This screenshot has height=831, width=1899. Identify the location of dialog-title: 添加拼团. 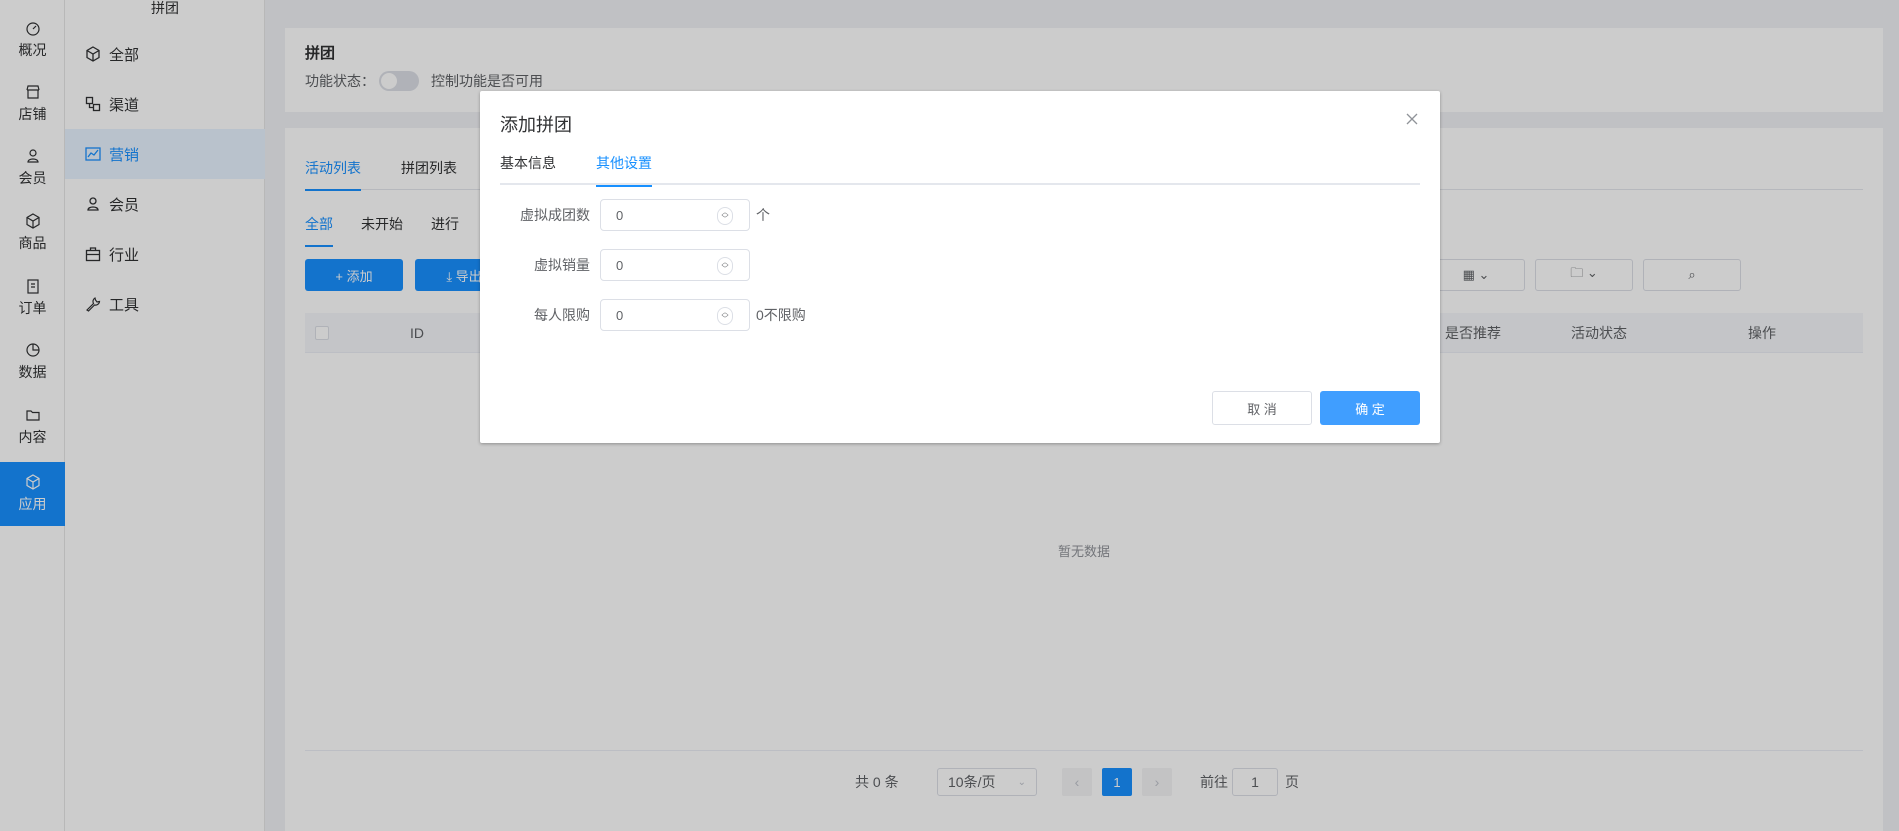
(536, 125).